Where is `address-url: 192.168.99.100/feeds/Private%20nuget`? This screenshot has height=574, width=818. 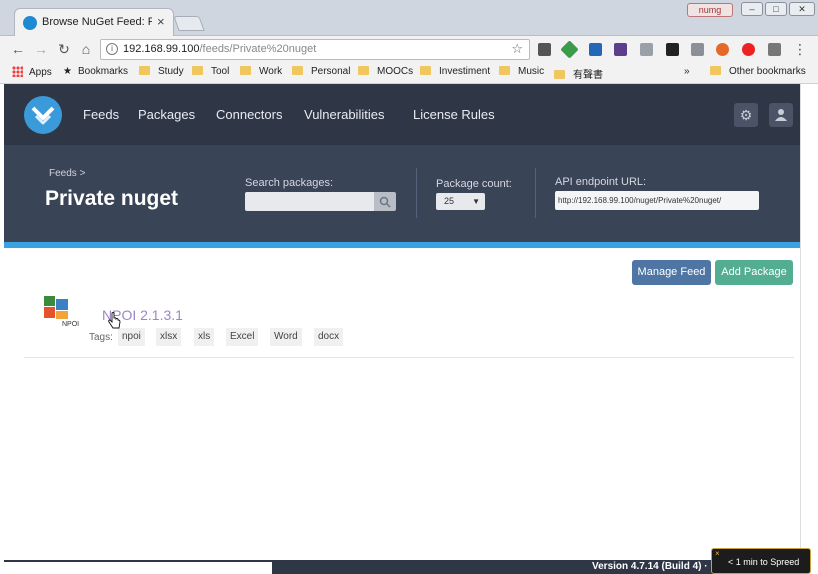
address-url: 192.168.99.100/feeds/Private%20nuget is located at coordinates (220, 49).